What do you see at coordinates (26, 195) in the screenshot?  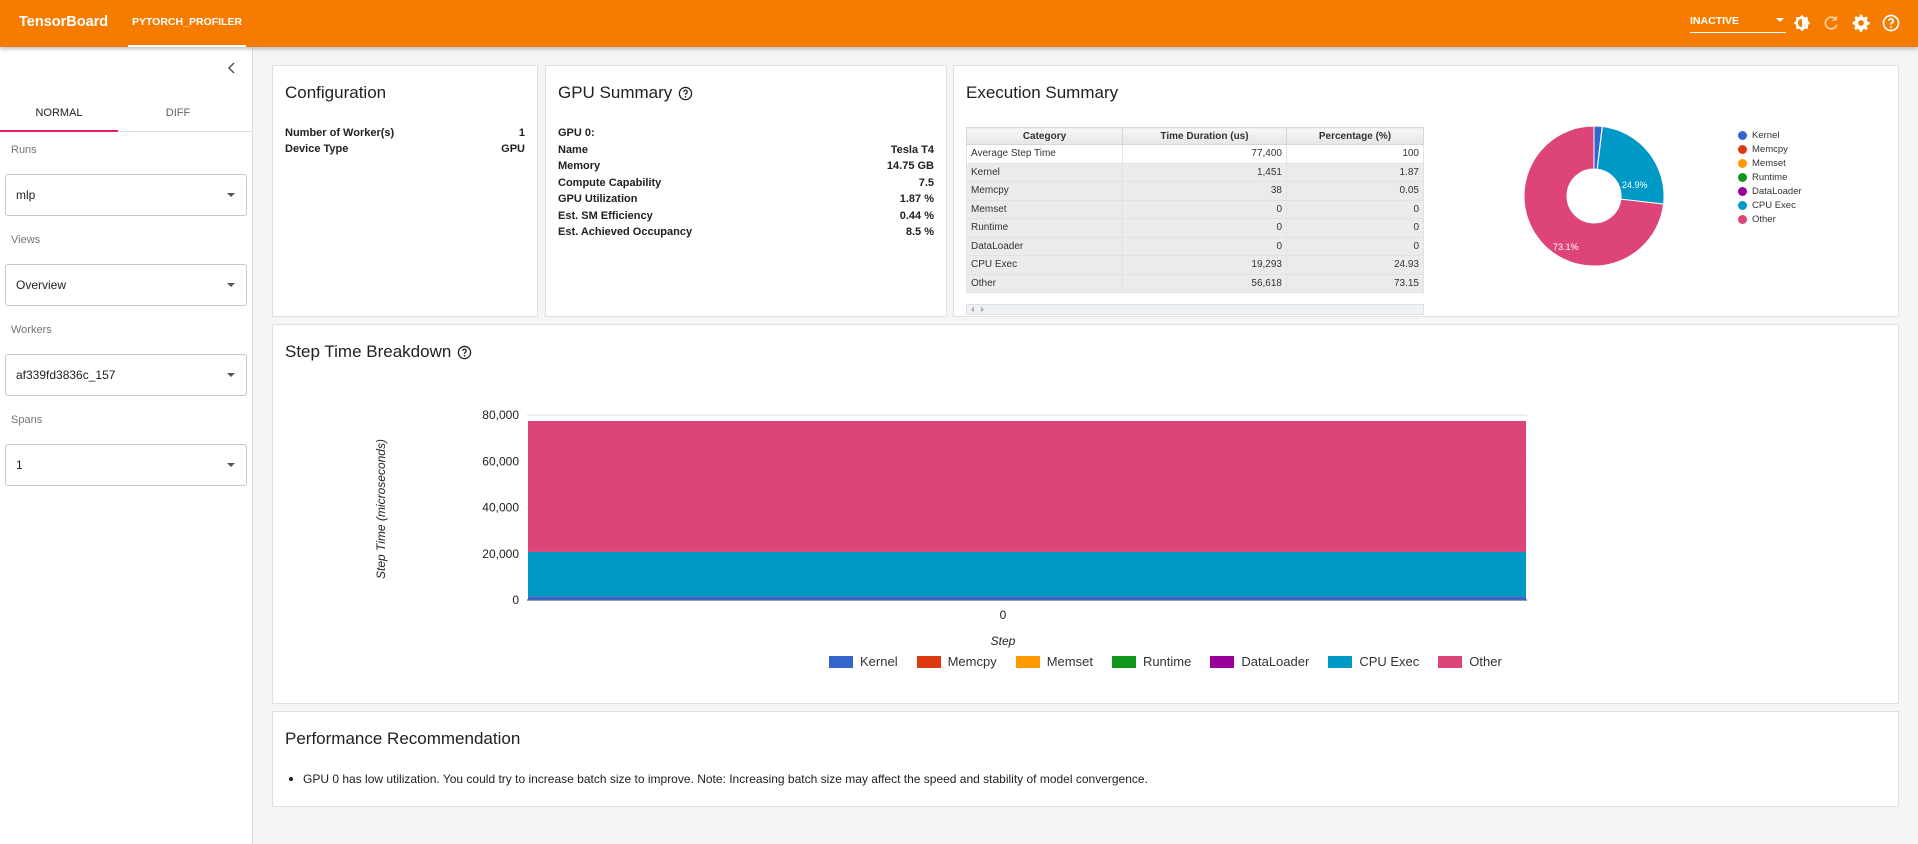 I see `runs-value: mlp` at bounding box center [26, 195].